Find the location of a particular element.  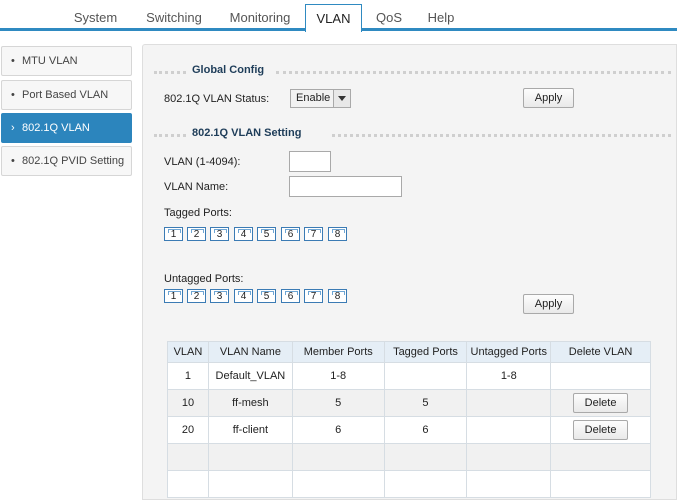

column-header: VLAN Name is located at coordinates (250, 352).